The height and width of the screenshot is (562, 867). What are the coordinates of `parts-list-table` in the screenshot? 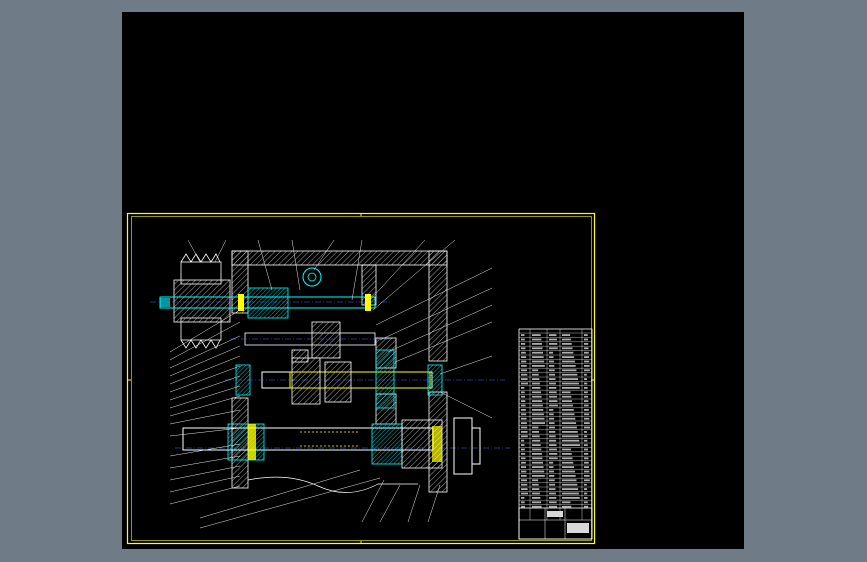 It's located at (555, 434).